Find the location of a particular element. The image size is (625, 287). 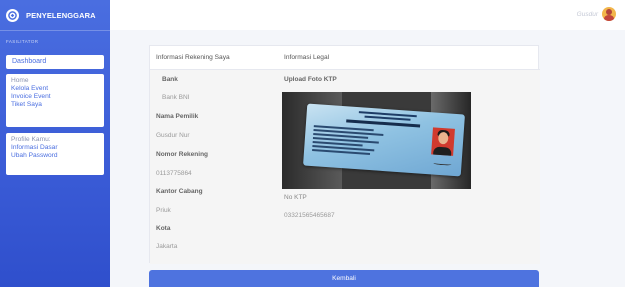

sidebar-item-dashboard: Dashboard is located at coordinates (55, 62).